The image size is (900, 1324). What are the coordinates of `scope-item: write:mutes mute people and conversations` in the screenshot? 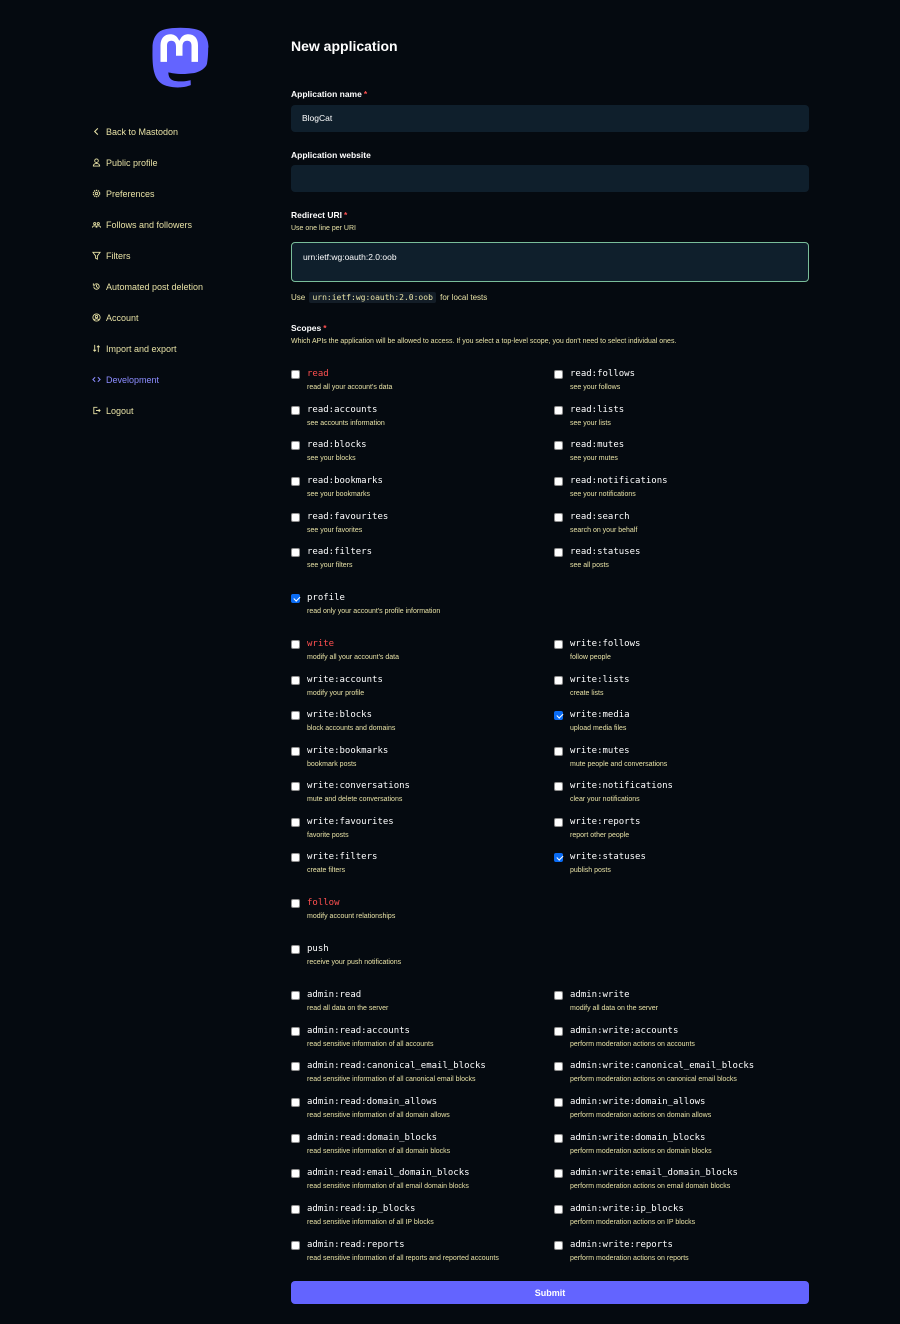 It's located at (684, 761).